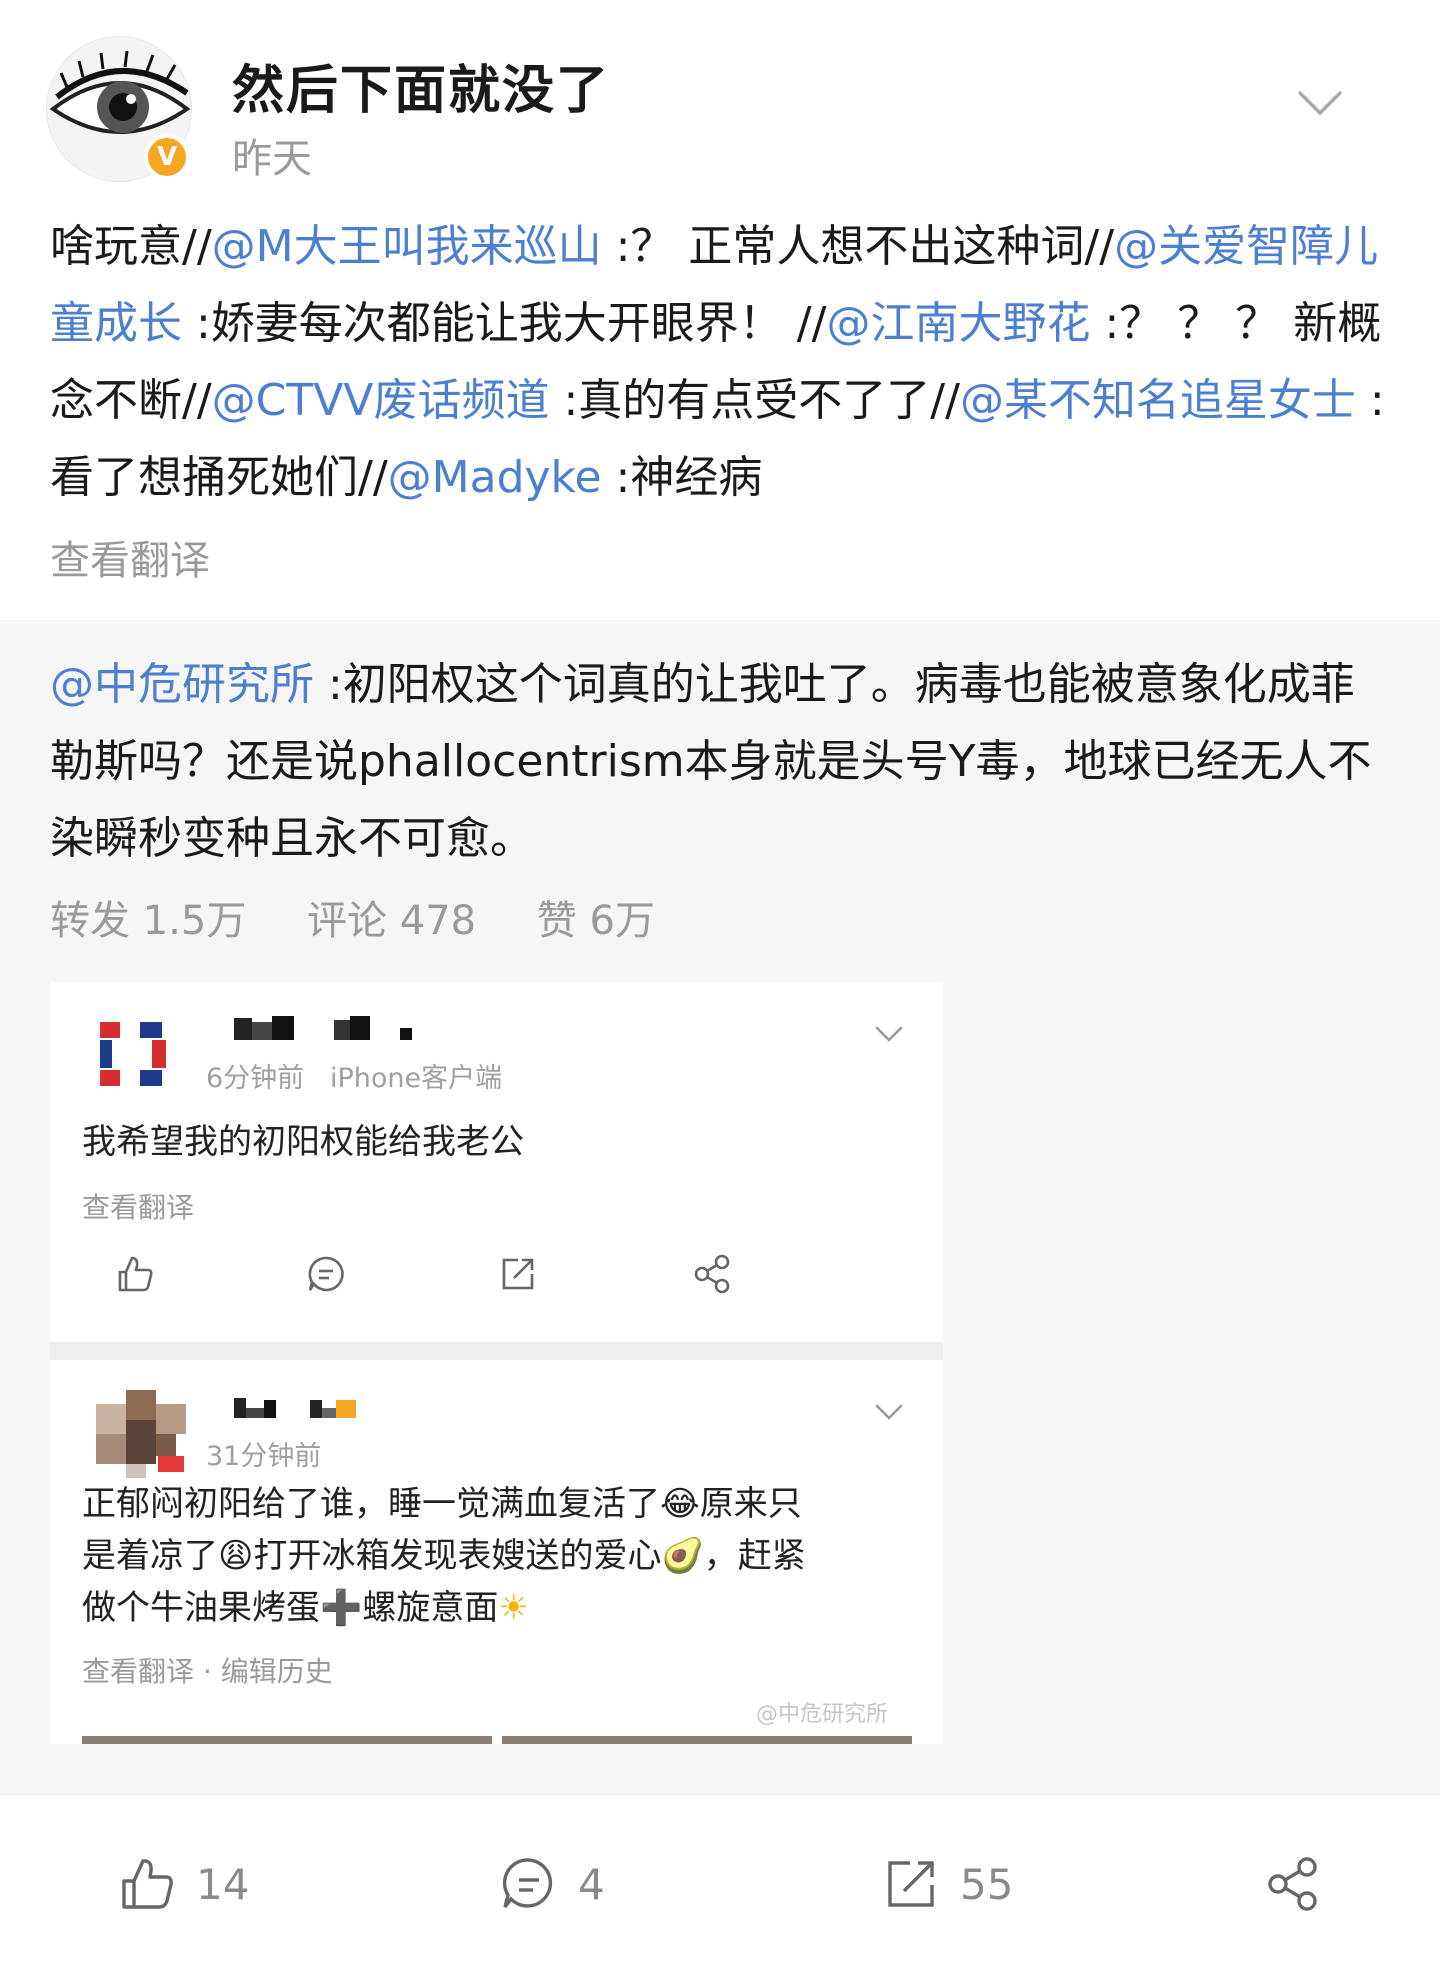  What do you see at coordinates (987, 1884) in the screenshot?
I see `repost-count: 55` at bounding box center [987, 1884].